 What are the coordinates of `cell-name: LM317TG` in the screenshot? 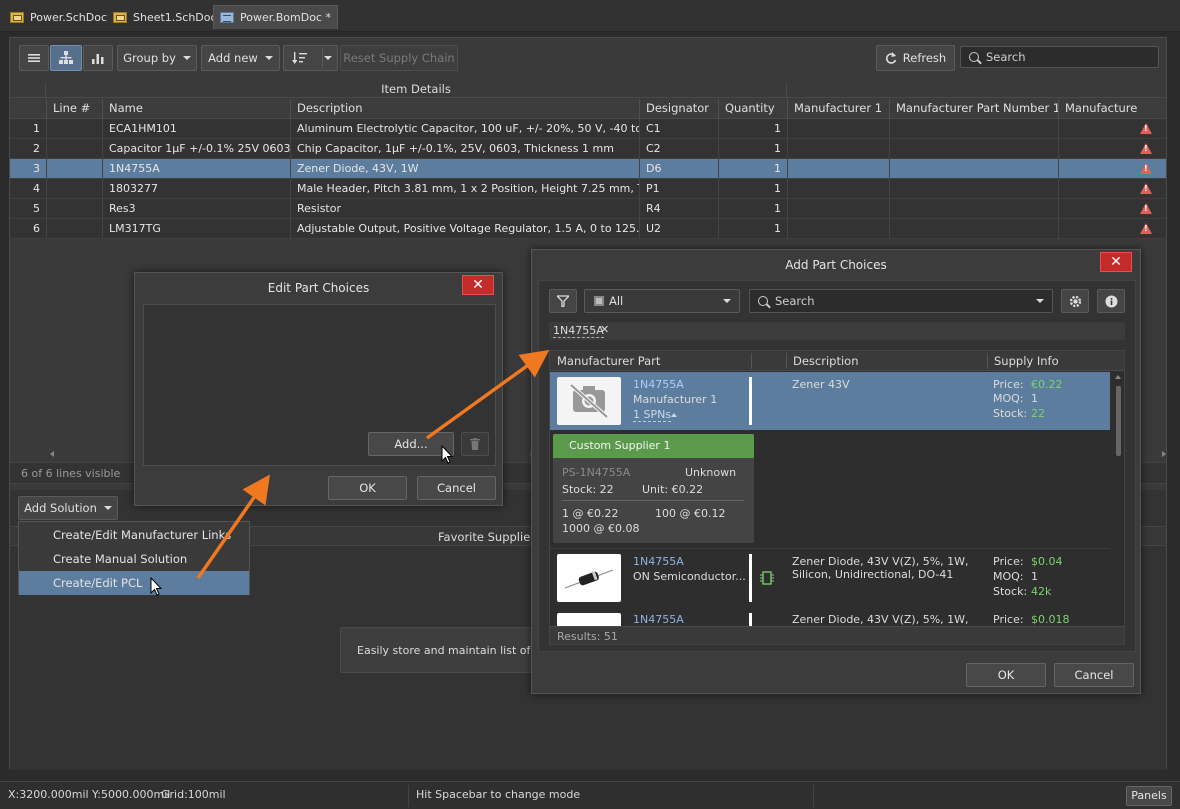 It's located at (196, 229).